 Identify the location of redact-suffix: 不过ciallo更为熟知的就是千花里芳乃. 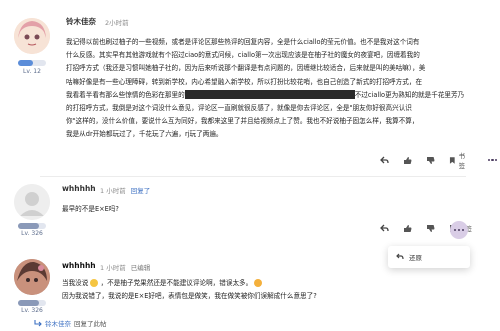
(409, 94).